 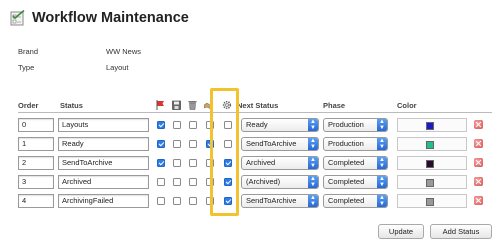 What do you see at coordinates (208, 105) in the screenshot?
I see `handshake-icon` at bounding box center [208, 105].